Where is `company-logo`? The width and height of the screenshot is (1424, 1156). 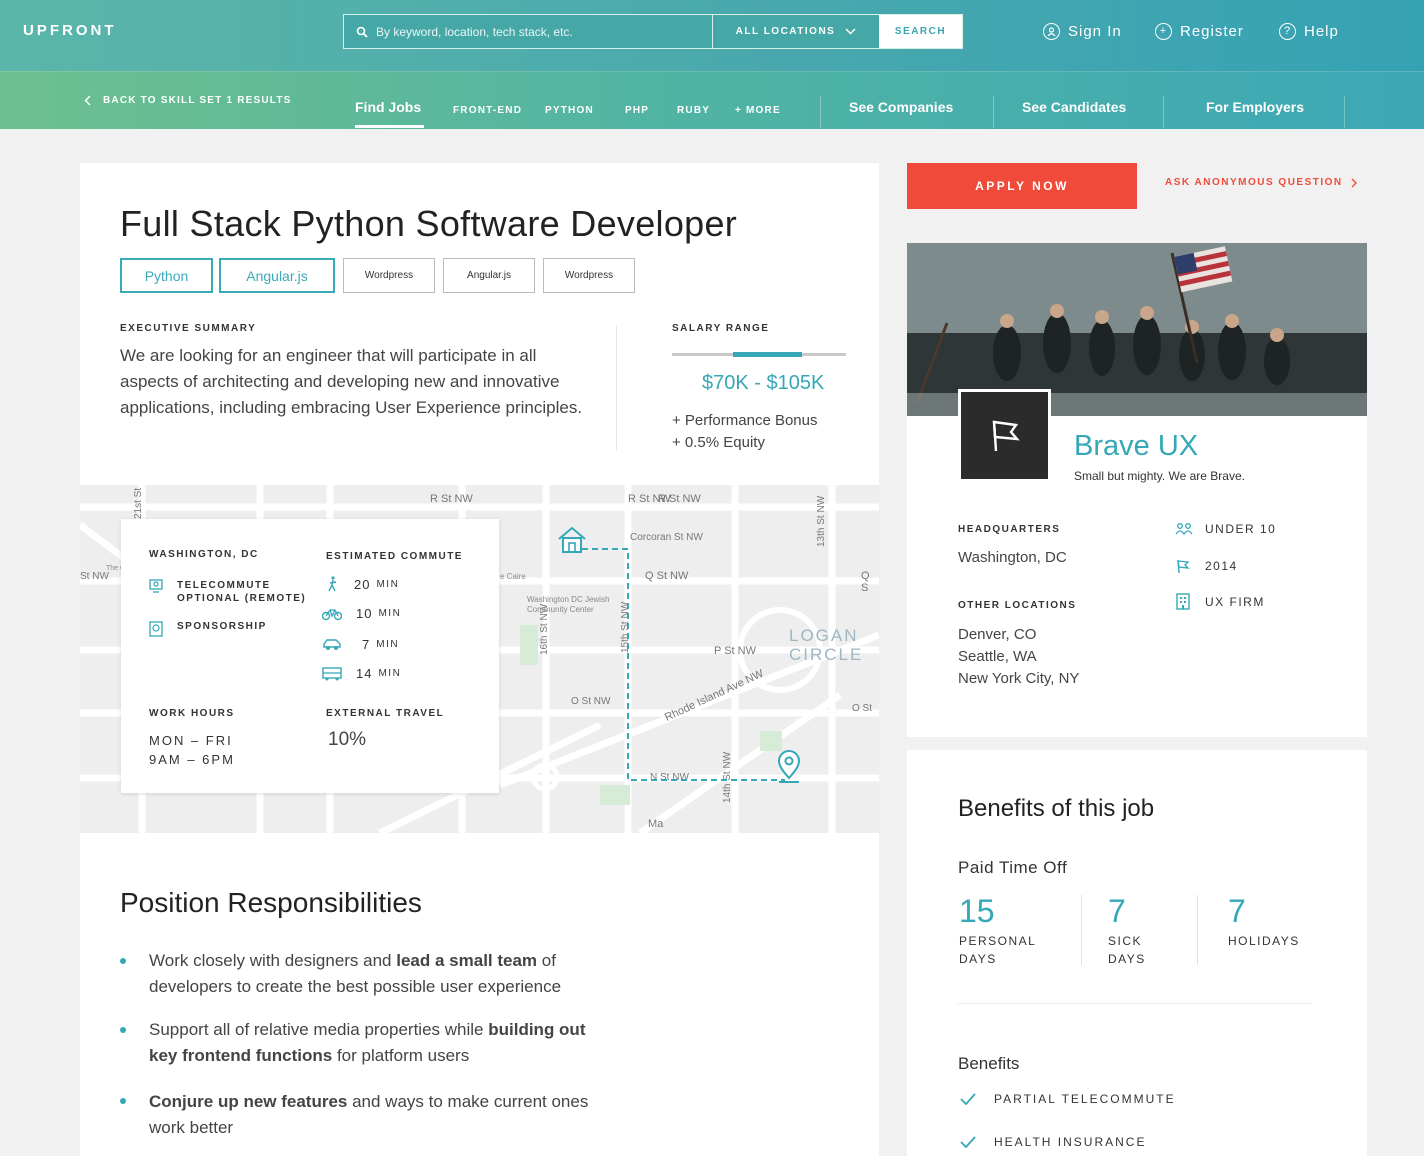 company-logo is located at coordinates (1004, 435).